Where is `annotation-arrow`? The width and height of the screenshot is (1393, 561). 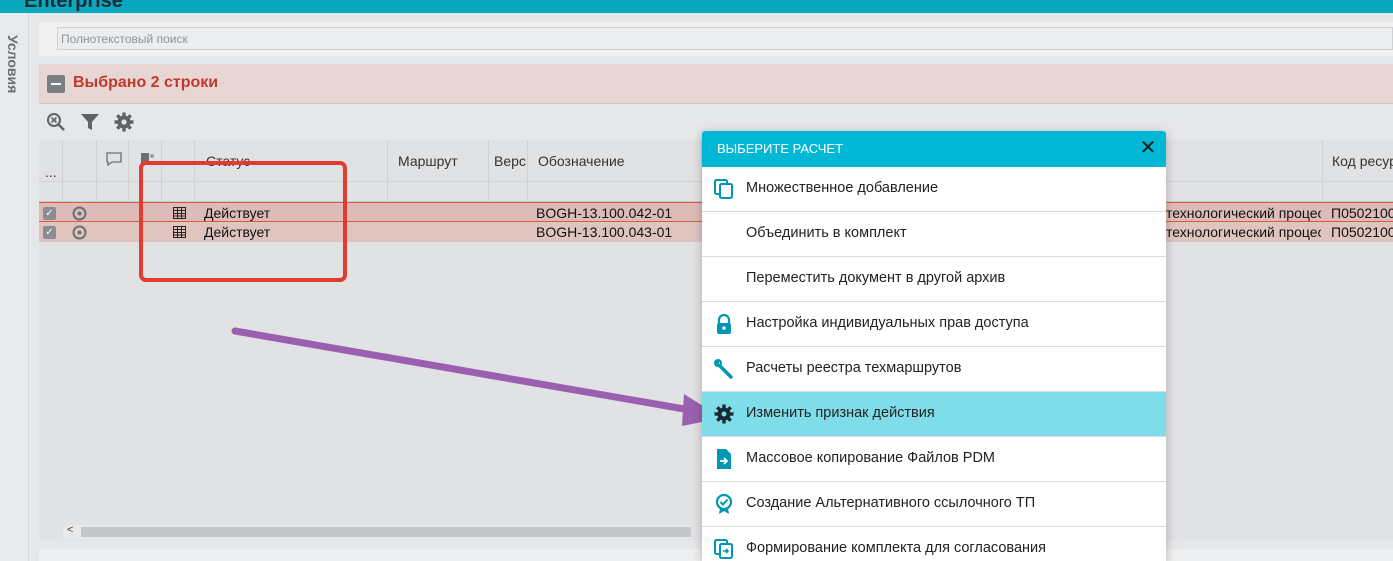 annotation-arrow is located at coordinates (476, 376).